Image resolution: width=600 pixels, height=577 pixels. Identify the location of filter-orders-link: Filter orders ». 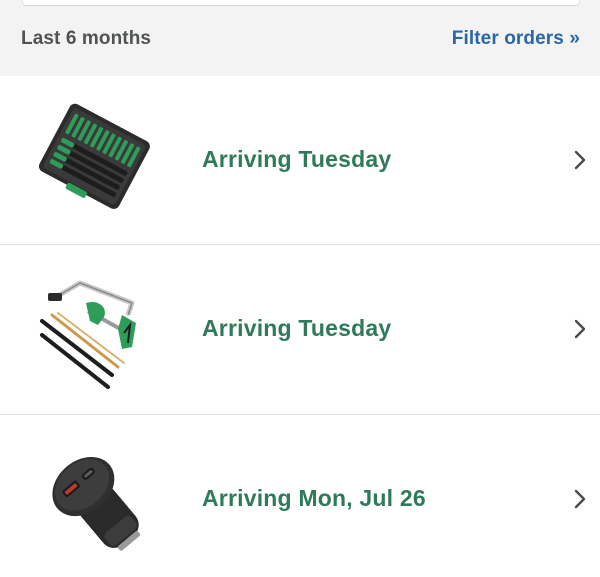
(516, 39).